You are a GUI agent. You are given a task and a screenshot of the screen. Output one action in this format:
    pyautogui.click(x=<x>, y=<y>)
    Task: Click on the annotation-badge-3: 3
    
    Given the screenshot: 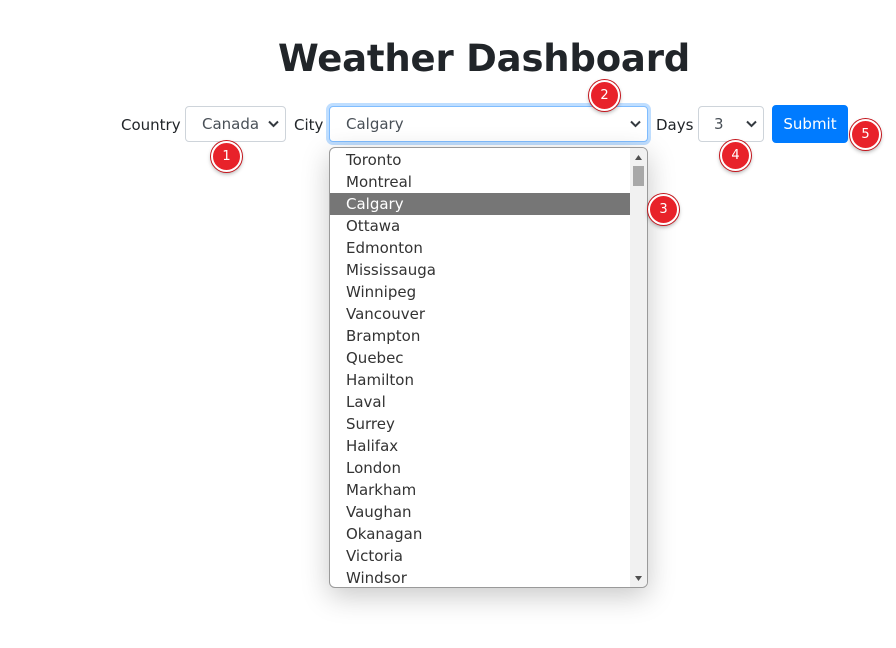 What is the action you would take?
    pyautogui.click(x=663, y=209)
    